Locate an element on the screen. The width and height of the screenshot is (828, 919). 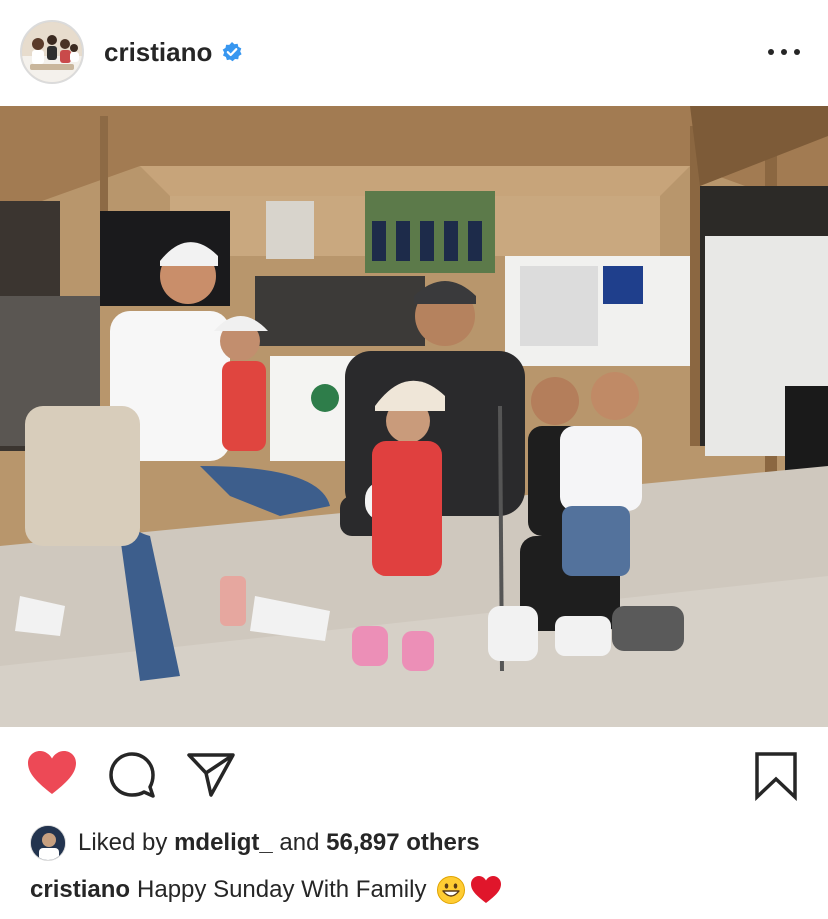
comment-bubble-icon is located at coordinates (132, 775).